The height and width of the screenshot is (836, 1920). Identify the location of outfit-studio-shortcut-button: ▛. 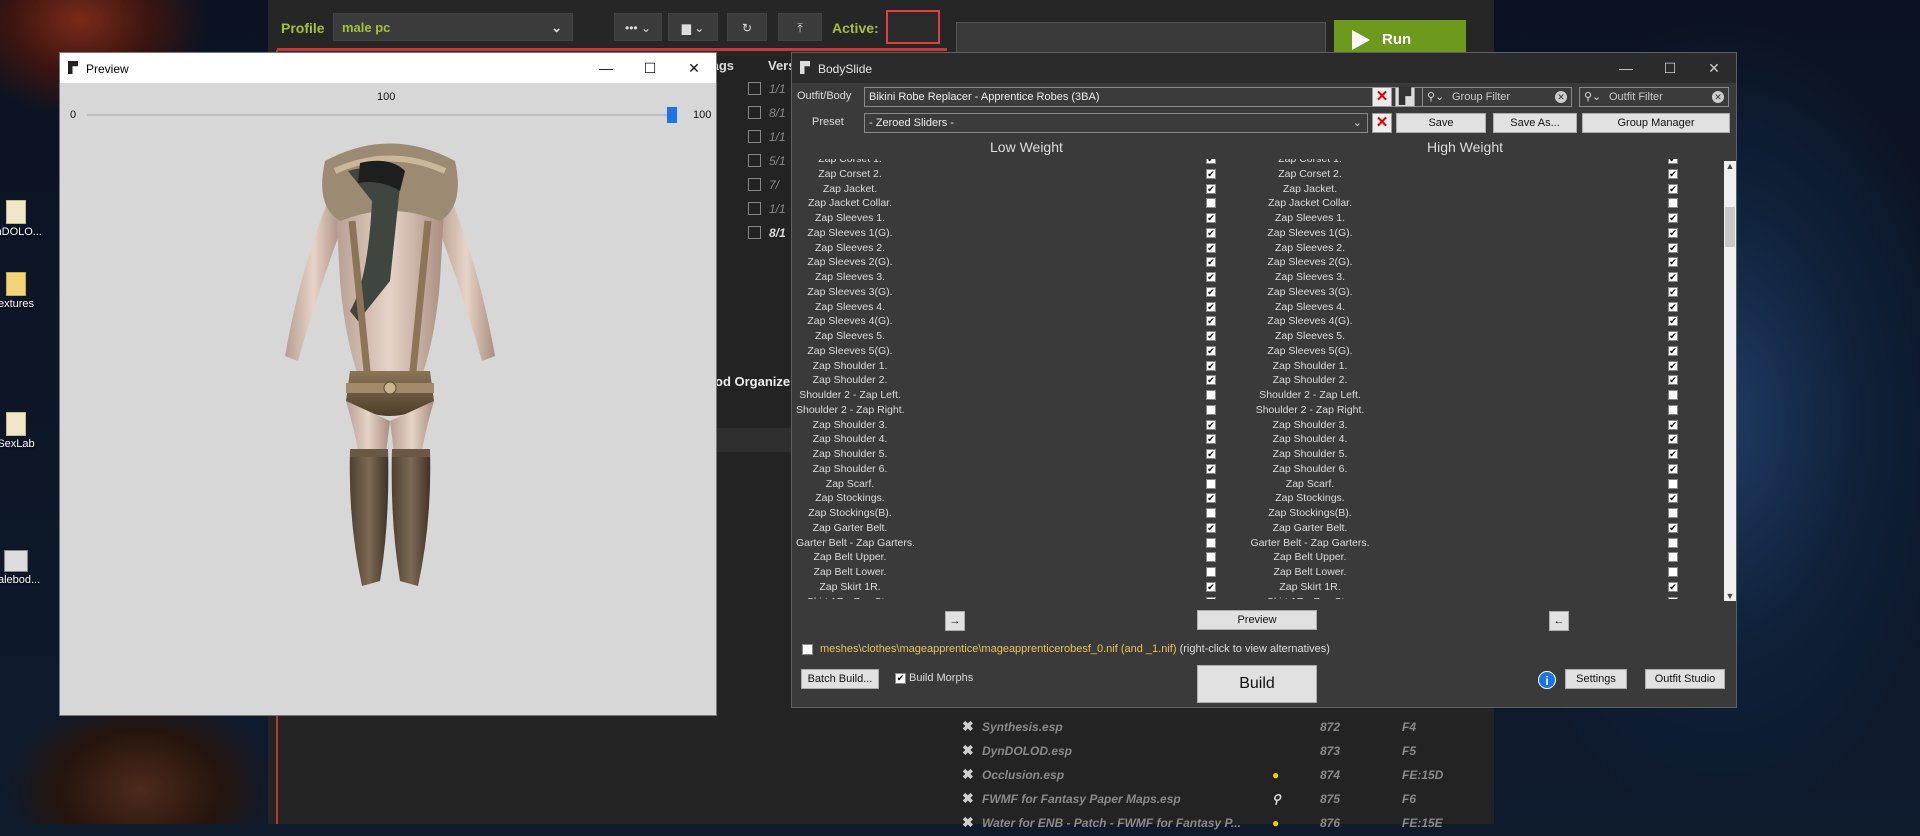
(1405, 97).